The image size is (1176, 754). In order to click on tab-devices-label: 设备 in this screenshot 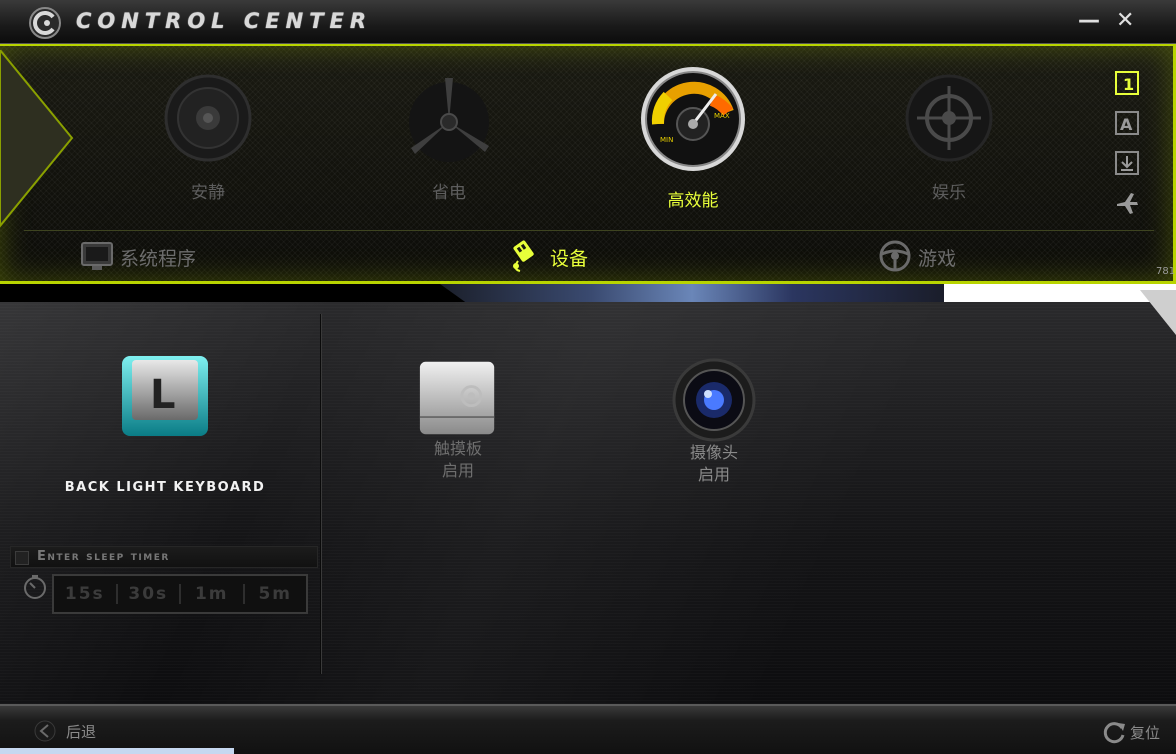, I will do `click(569, 259)`.